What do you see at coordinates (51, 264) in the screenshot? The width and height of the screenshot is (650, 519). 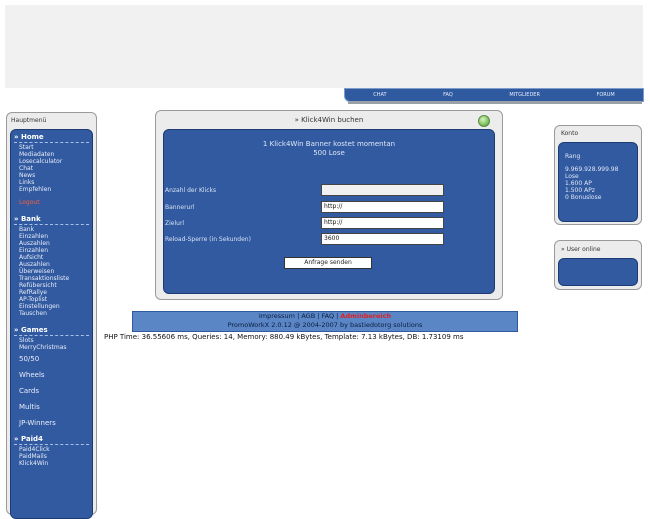 I see `link-auszahlen-2: Auszahlen` at bounding box center [51, 264].